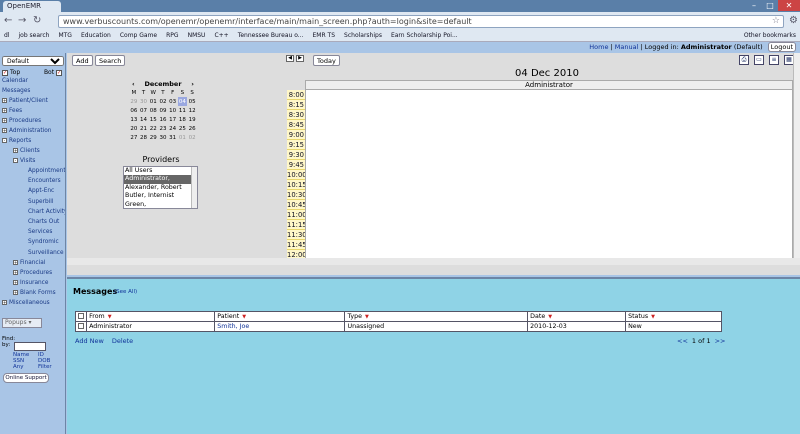  I want to click on time-slot: 8:45, so click(296, 125).